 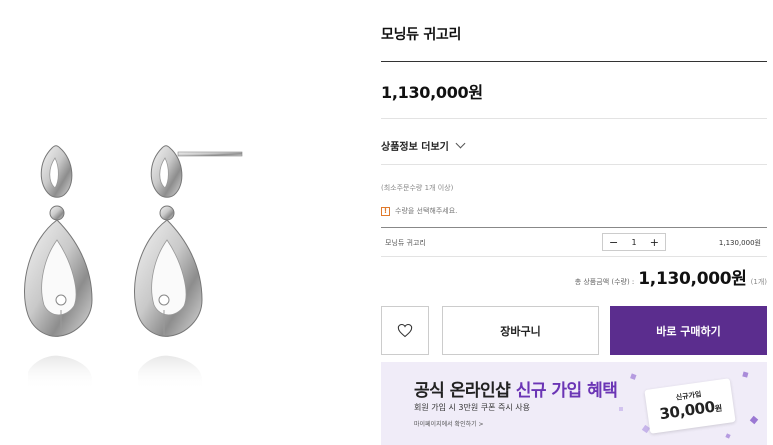 What do you see at coordinates (415, 147) in the screenshot?
I see `more-info-label: 상품정보 더보기` at bounding box center [415, 147].